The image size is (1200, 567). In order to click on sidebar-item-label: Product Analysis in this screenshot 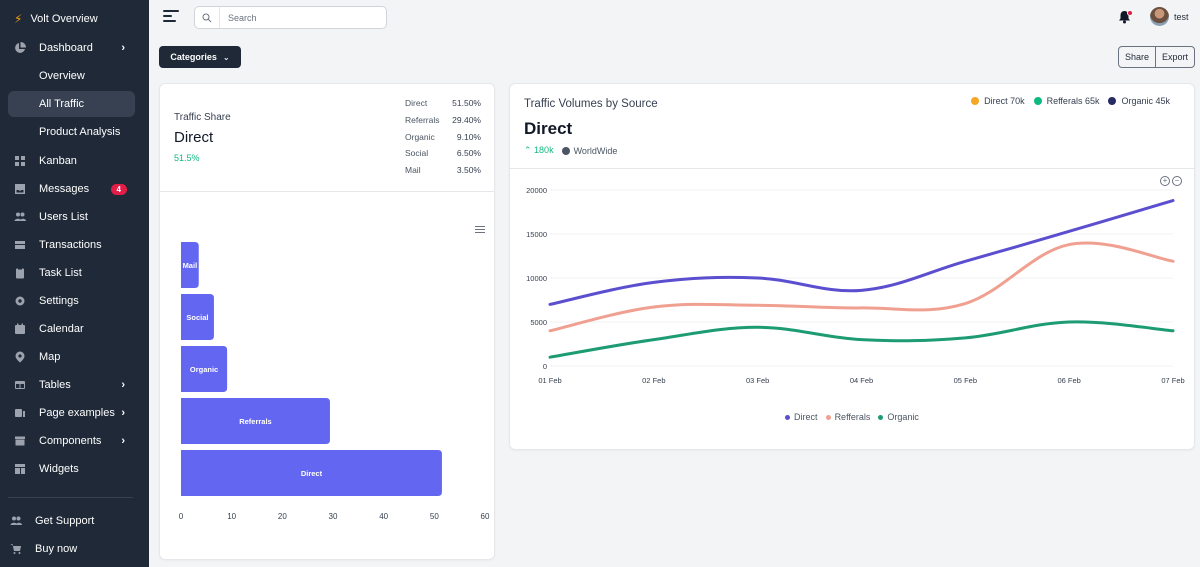, I will do `click(80, 132)`.